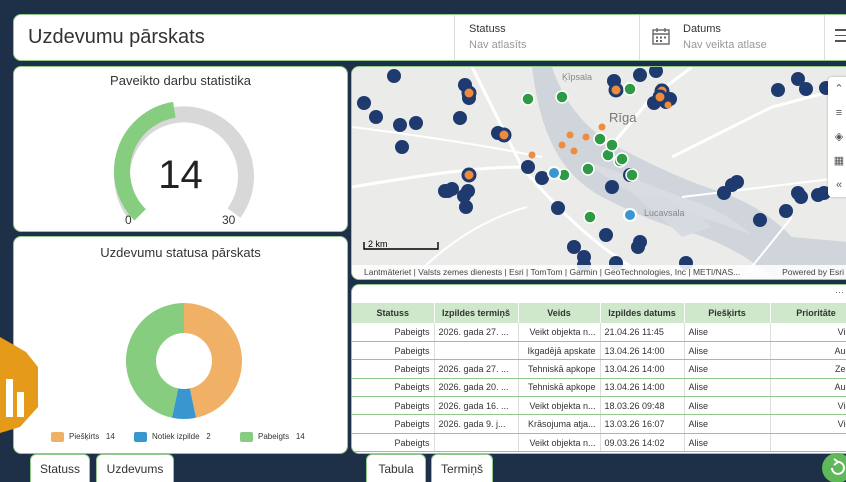 This screenshot has height=482, width=846. Describe the element at coordinates (839, 292) in the screenshot. I see `more-options-icon: ⋯` at that location.